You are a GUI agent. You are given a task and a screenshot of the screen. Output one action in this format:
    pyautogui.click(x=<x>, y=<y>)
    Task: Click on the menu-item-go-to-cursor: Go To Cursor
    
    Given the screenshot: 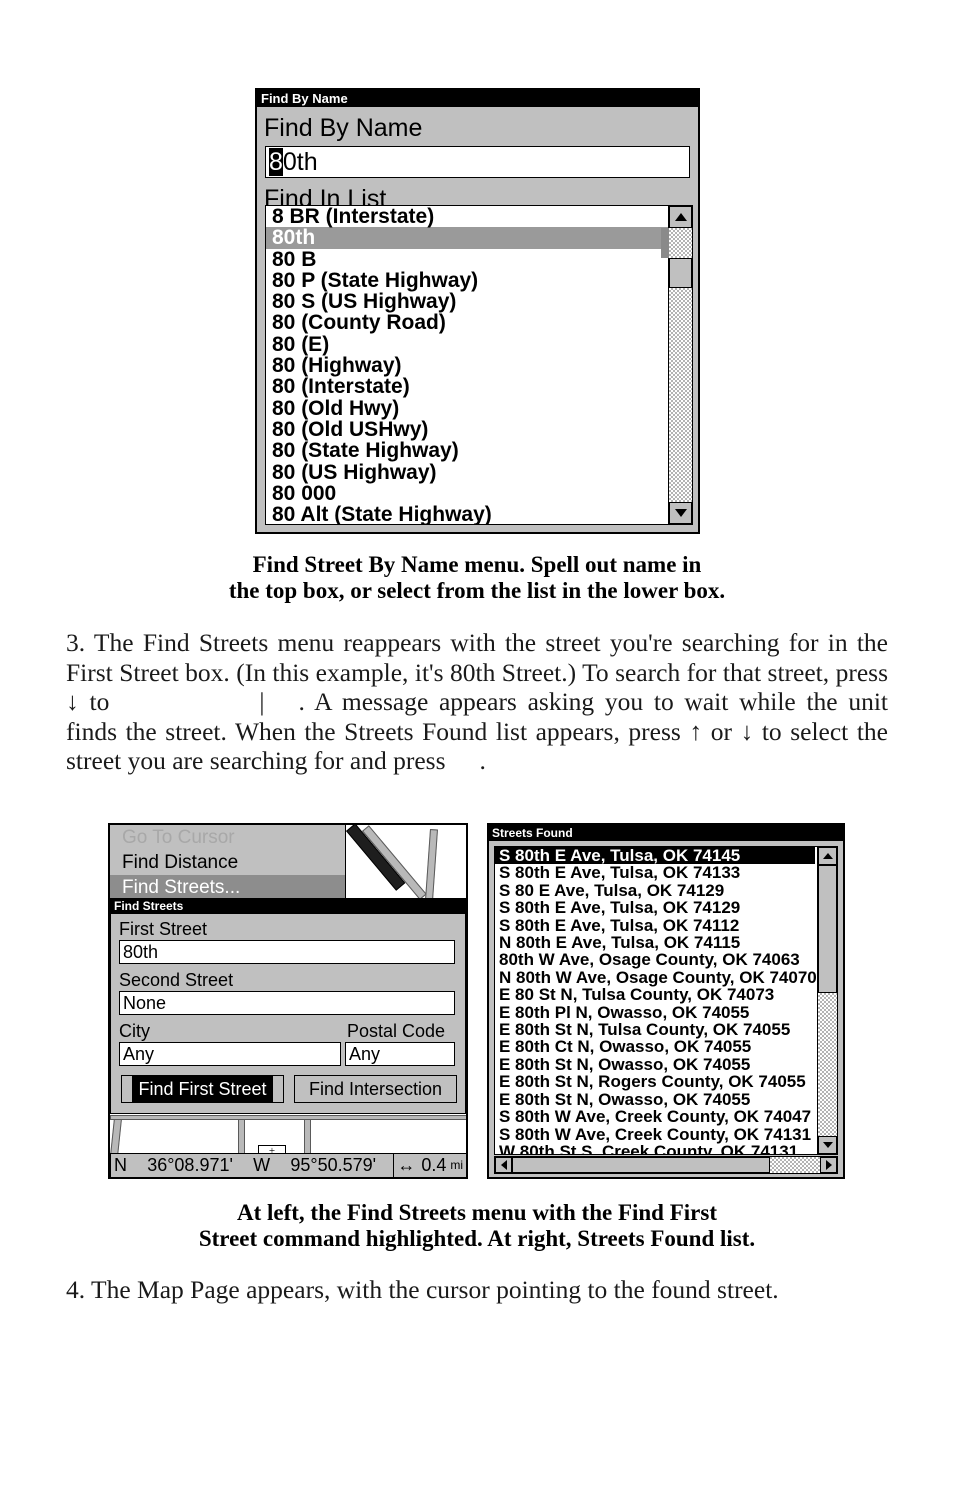 What is the action you would take?
    pyautogui.click(x=227, y=837)
    